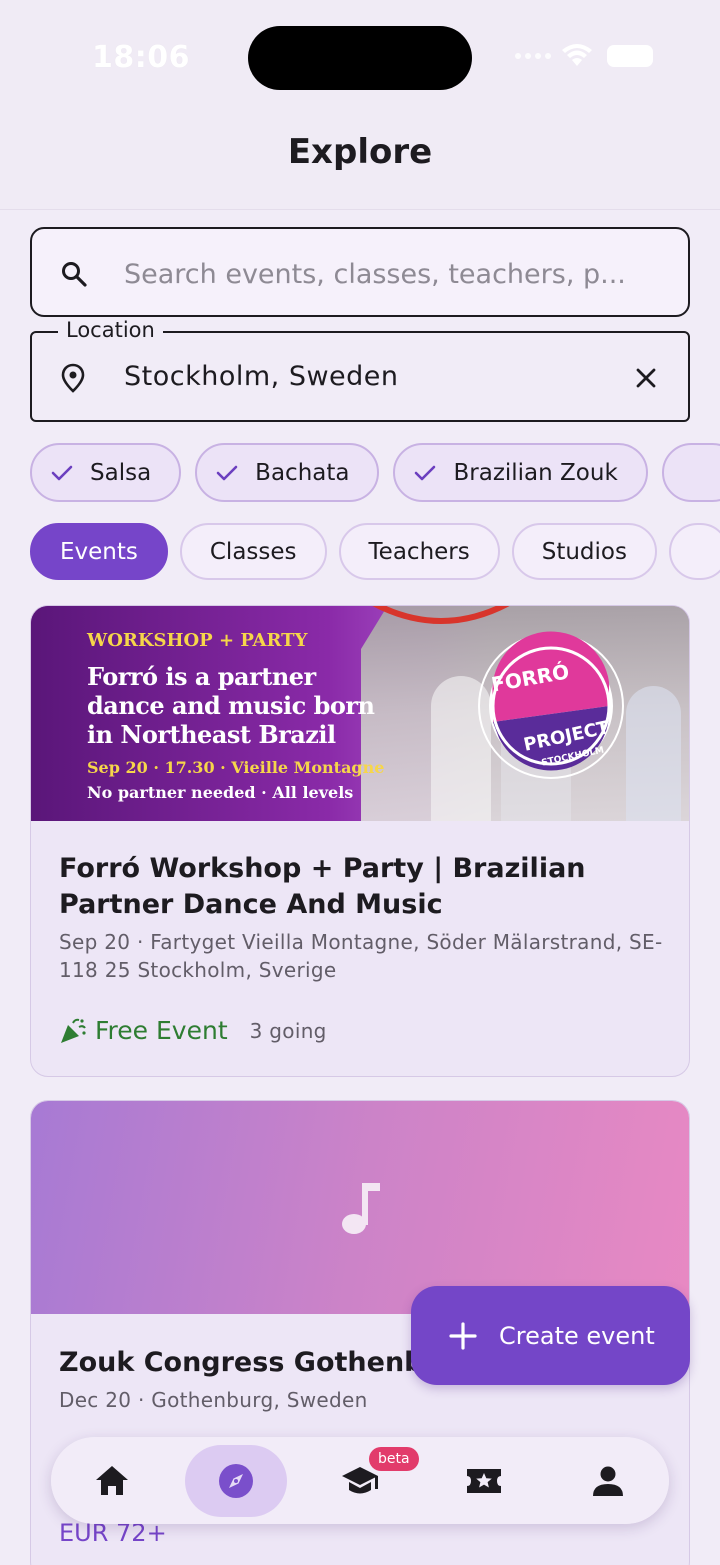 The width and height of the screenshot is (720, 1565). Describe the element at coordinates (360, 1480) in the screenshot. I see `bottom-nav: beta` at that location.